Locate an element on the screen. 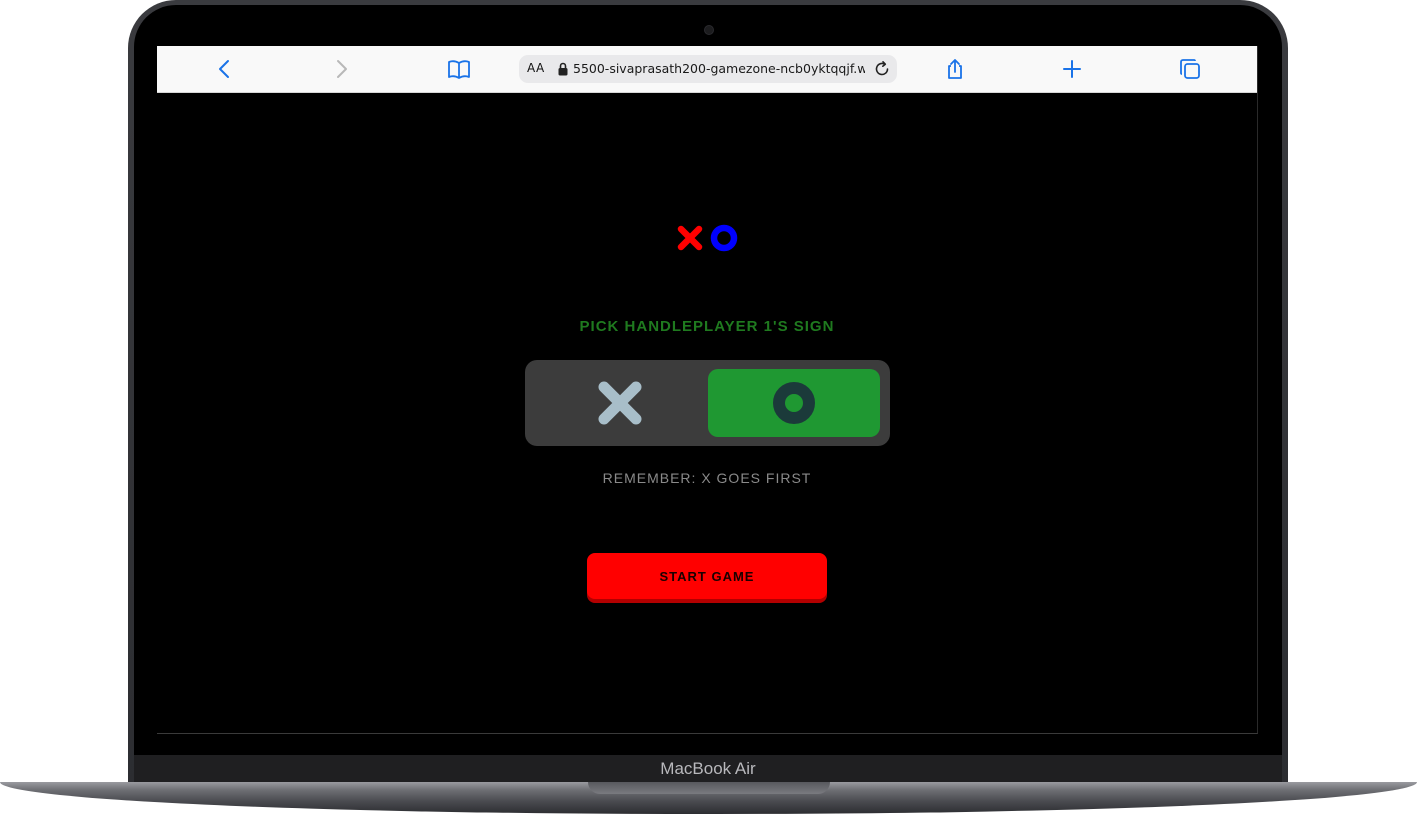 Image resolution: width=1417 pixels, height=814 pixels. camera-icon is located at coordinates (709, 30).